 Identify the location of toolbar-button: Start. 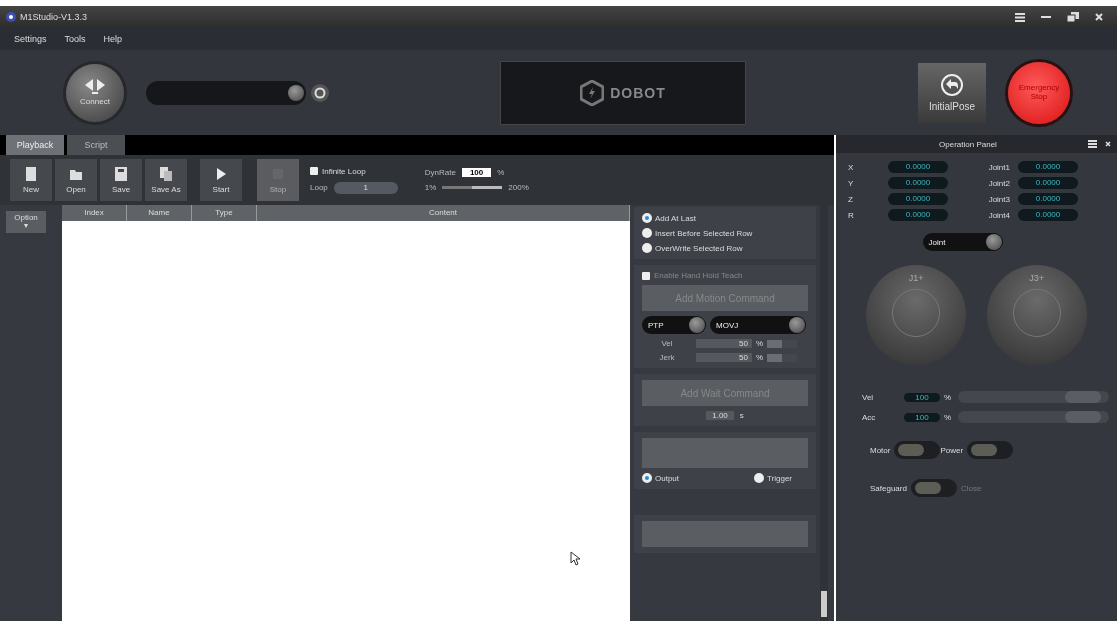
(221, 180).